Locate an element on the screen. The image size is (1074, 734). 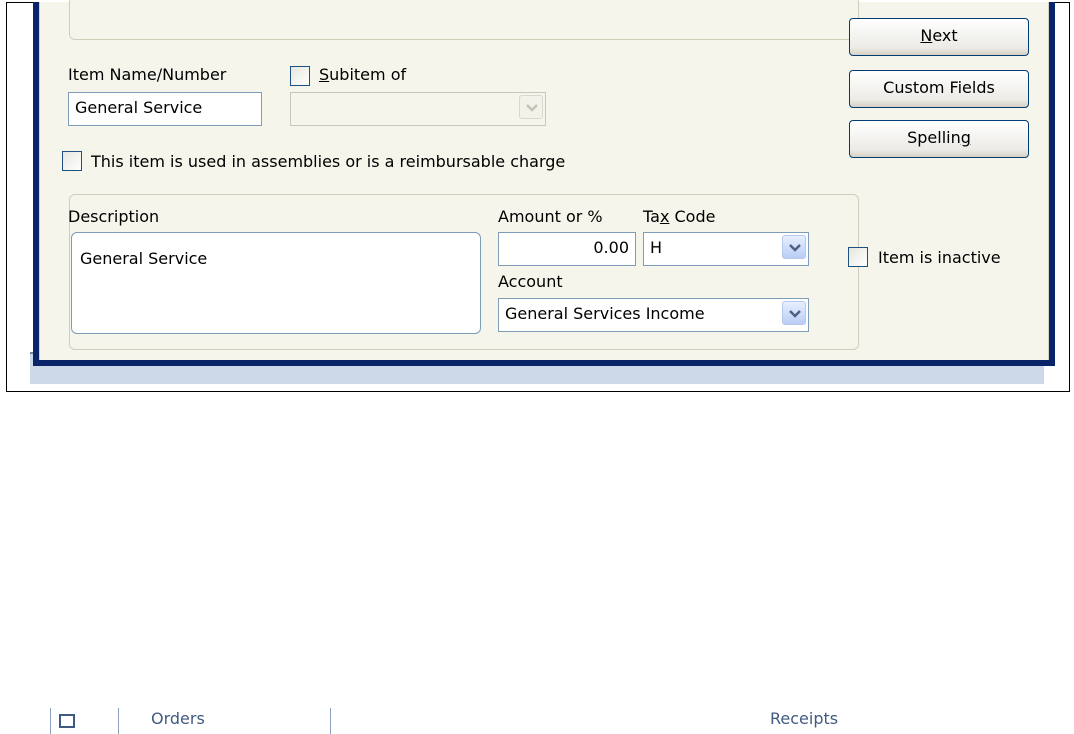
item-name-label: Item Name/Number is located at coordinates (147, 74).